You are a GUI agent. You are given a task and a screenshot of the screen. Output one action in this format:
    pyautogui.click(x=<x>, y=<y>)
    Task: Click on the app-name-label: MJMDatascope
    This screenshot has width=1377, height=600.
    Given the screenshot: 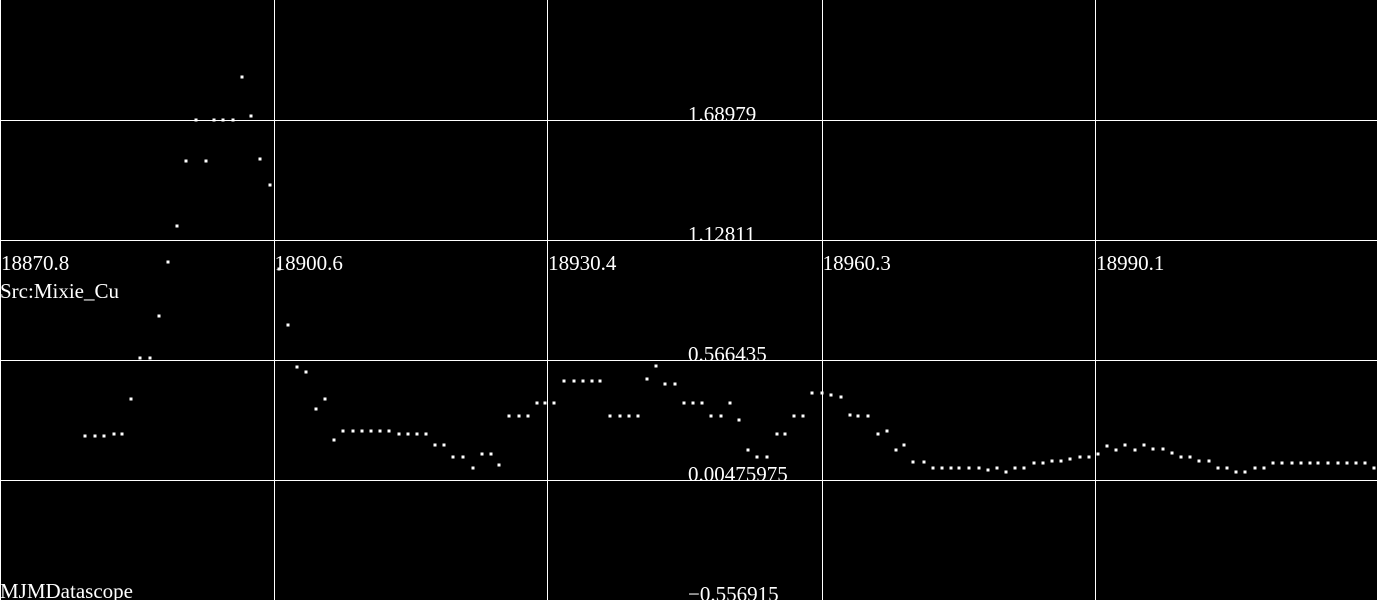 What is the action you would take?
    pyautogui.click(x=66, y=589)
    